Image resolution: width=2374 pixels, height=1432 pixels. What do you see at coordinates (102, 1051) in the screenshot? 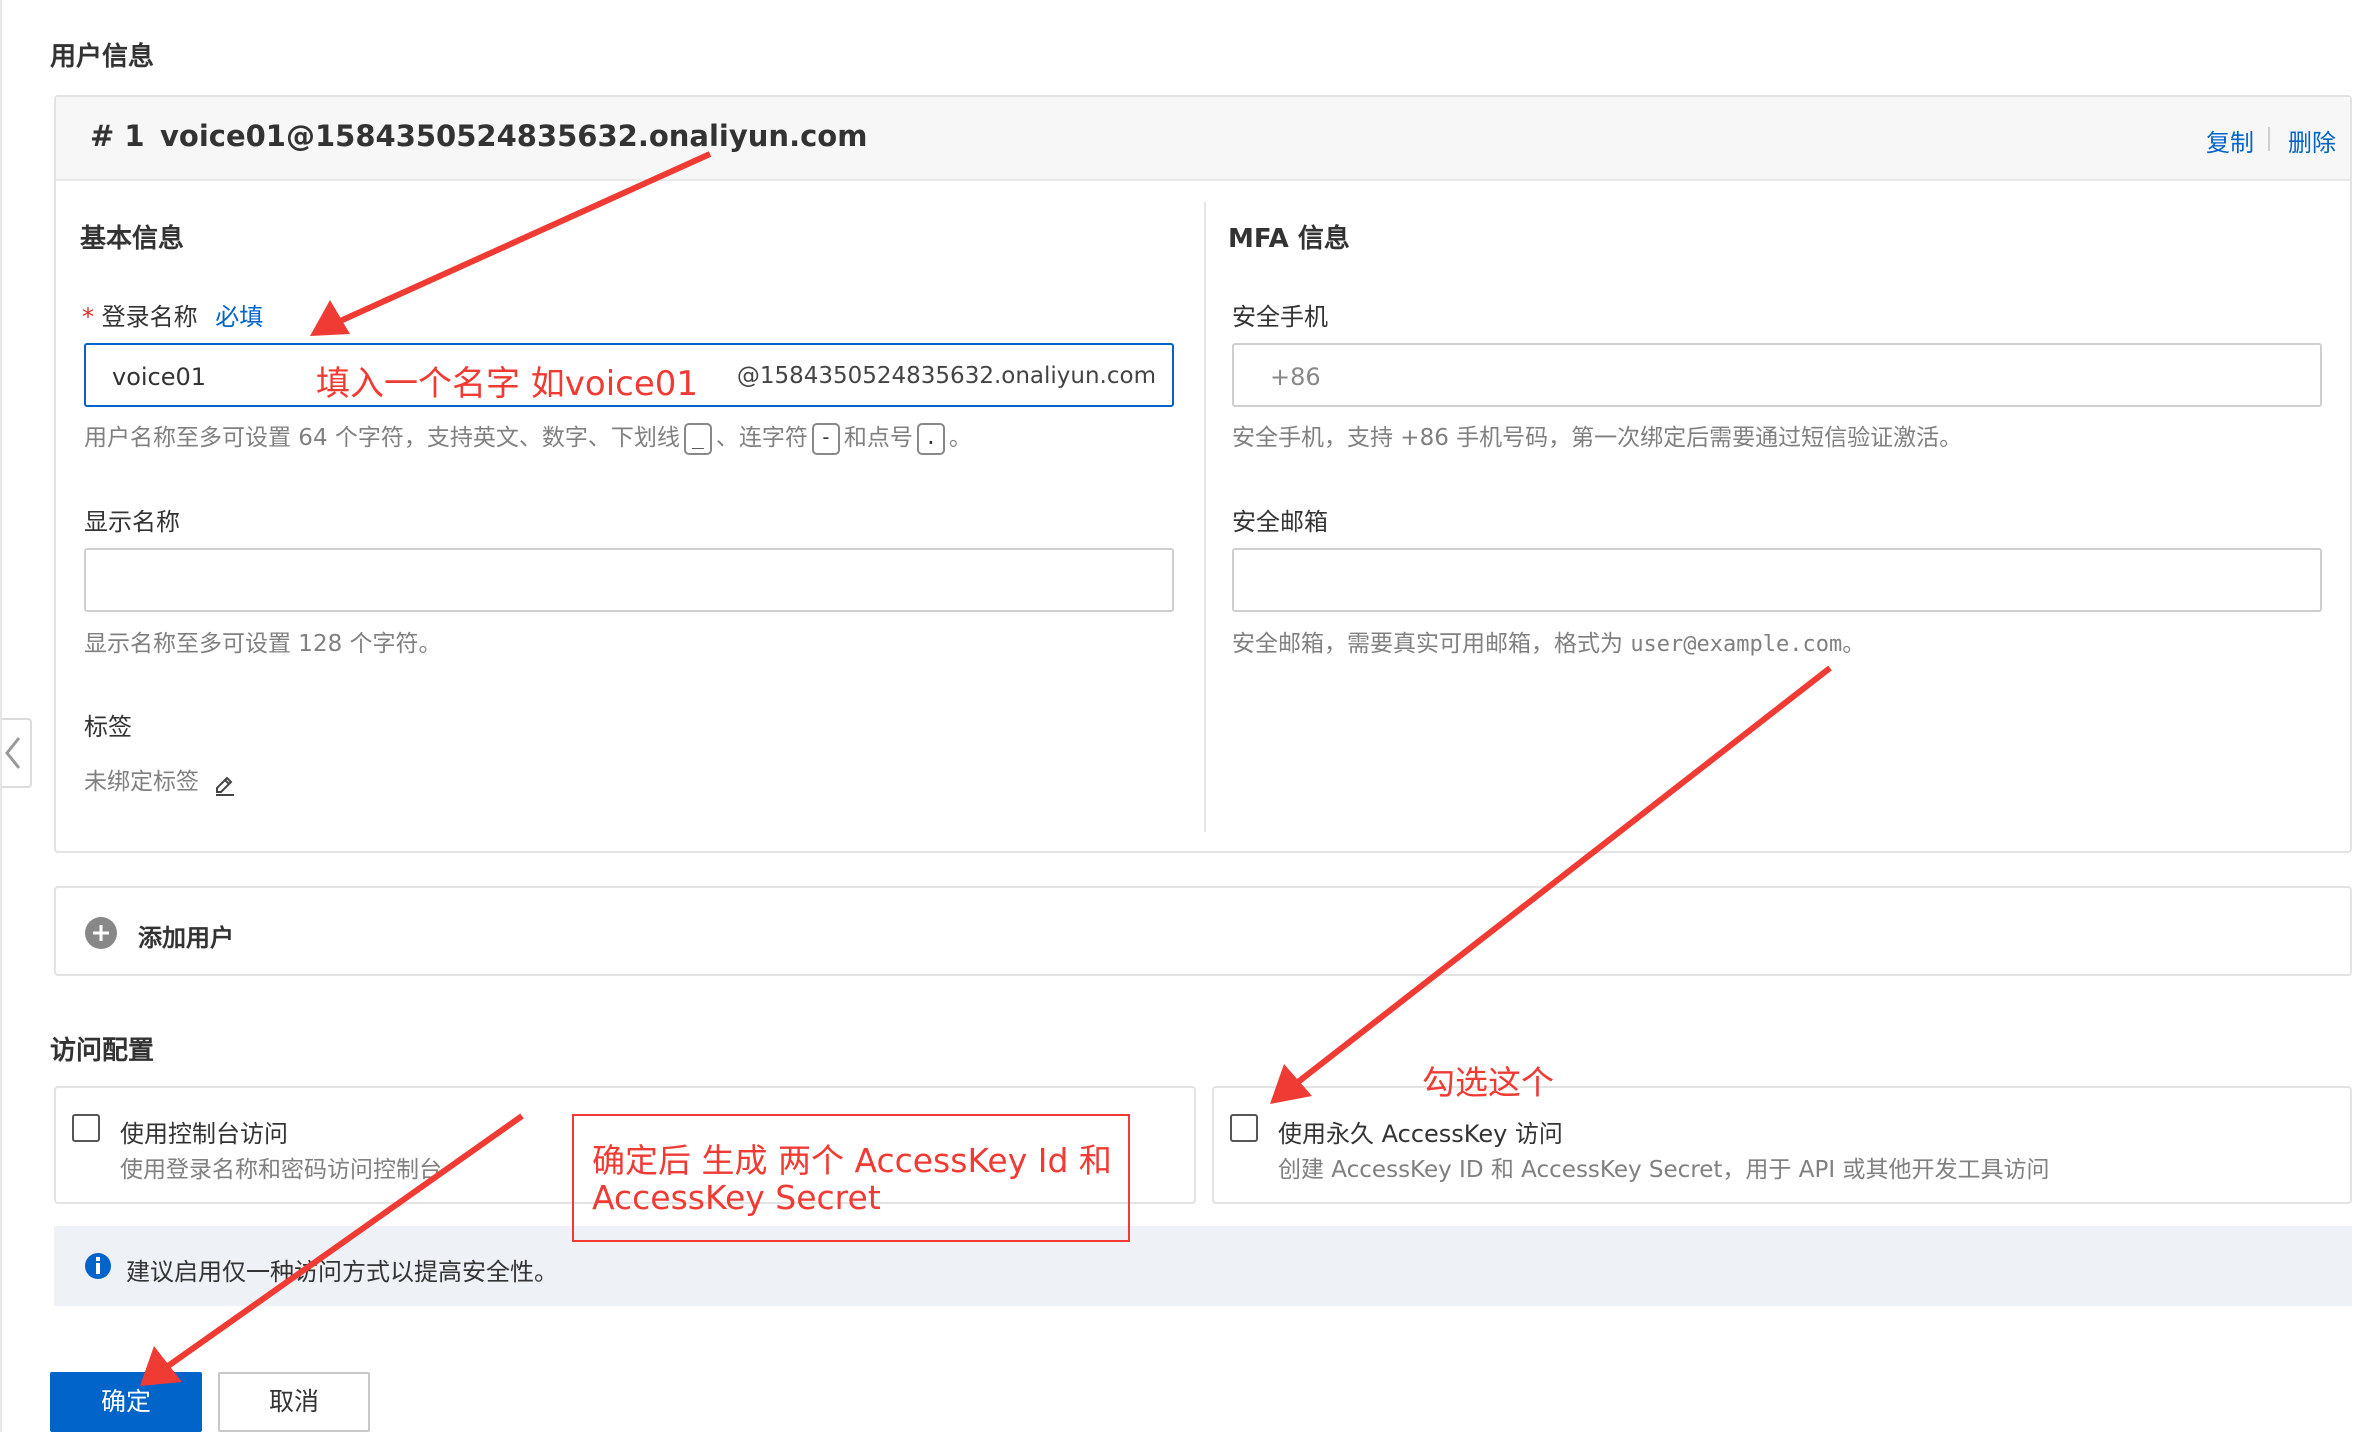
I see `section-title-access: 访问配置` at bounding box center [102, 1051].